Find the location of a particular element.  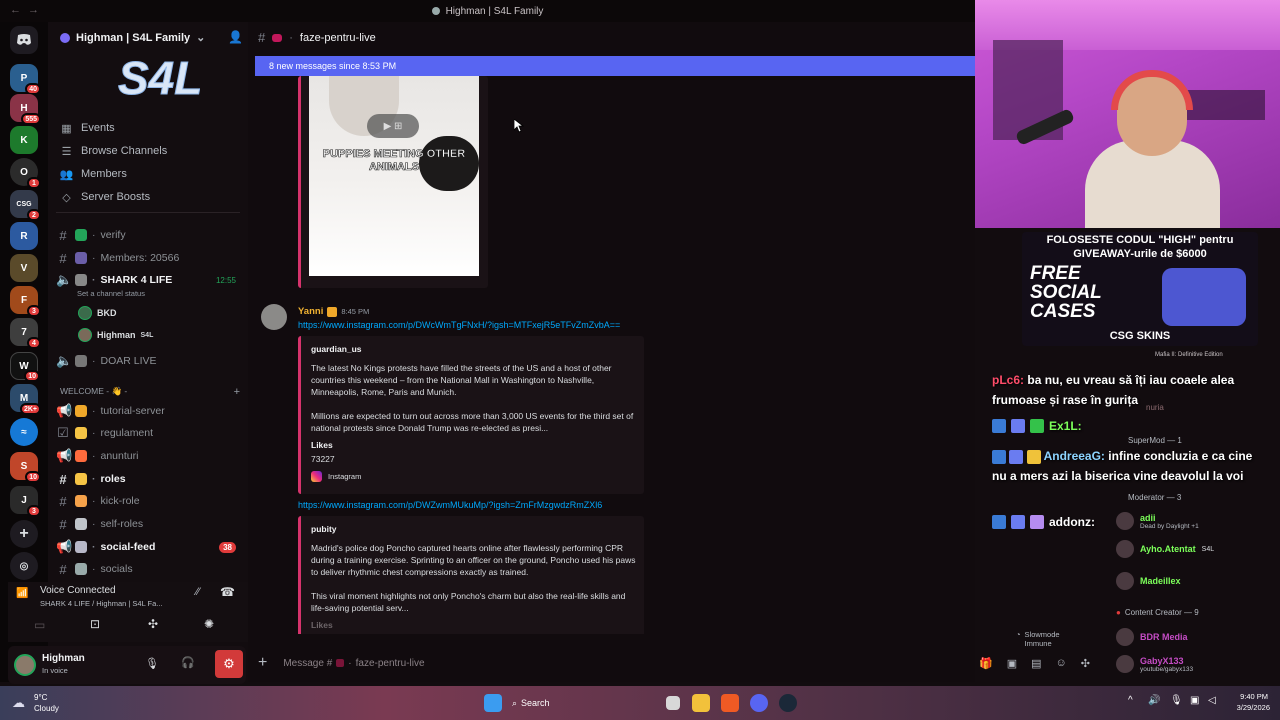

discord-taskbar-icon is located at coordinates (759, 703).